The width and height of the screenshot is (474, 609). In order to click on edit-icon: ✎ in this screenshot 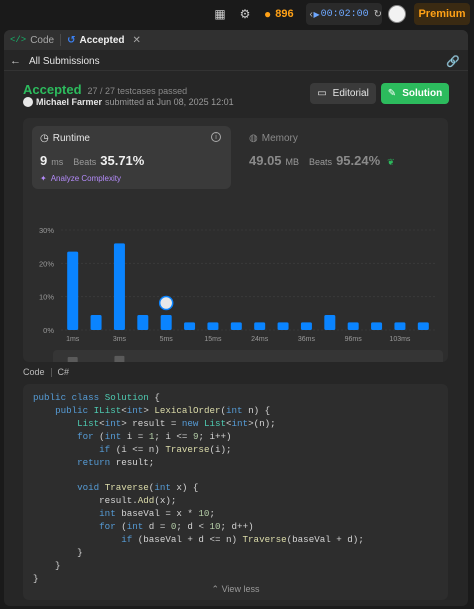, I will do `click(392, 93)`.